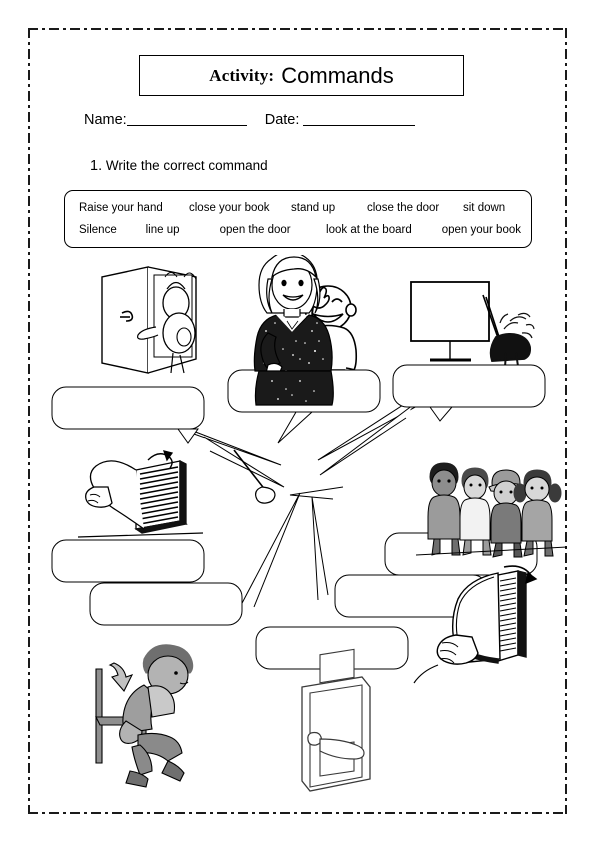  Describe the element at coordinates (186, 165) in the screenshot. I see `instruction-text: Write the correct command` at that location.